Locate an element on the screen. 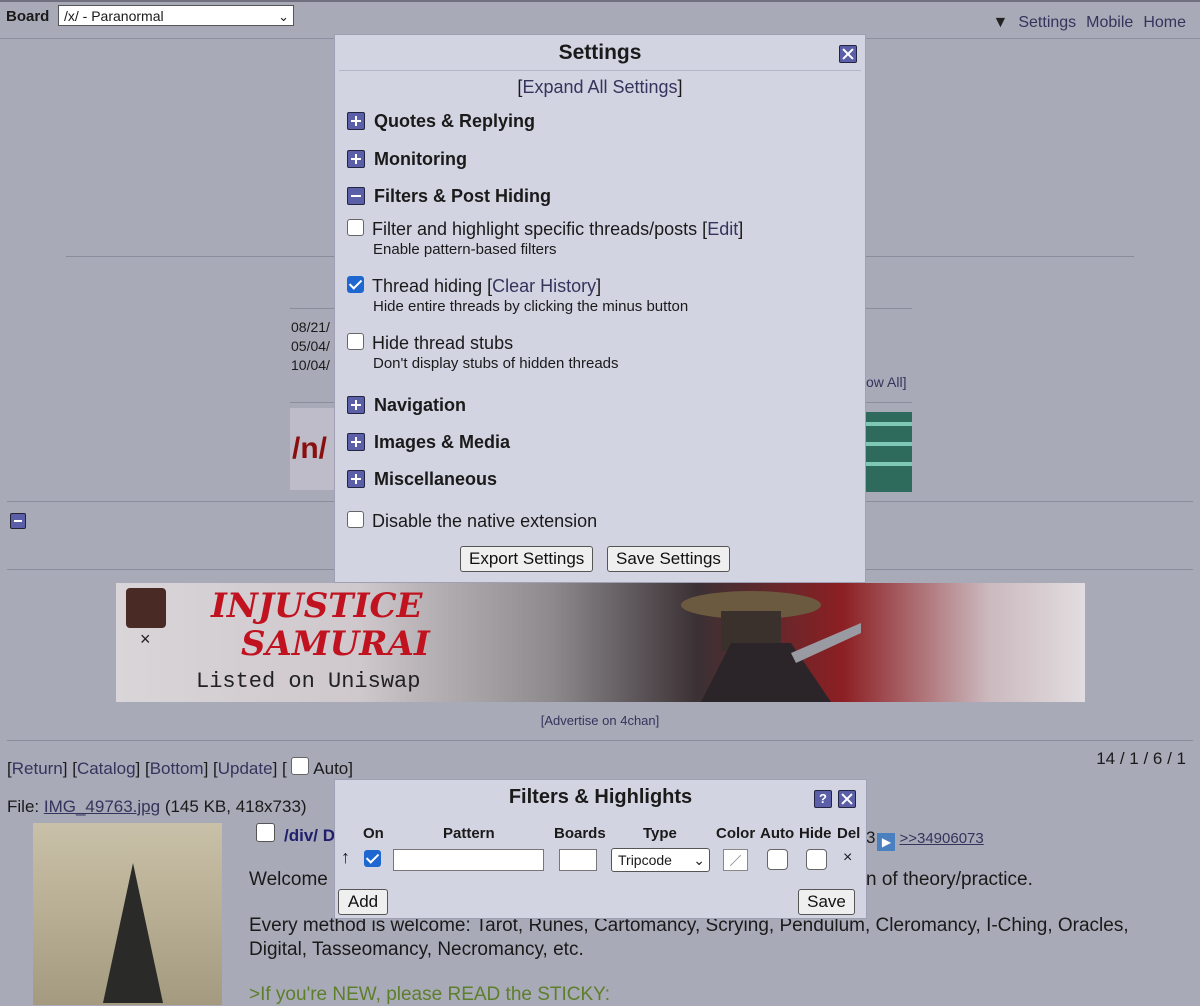 Image resolution: width=1200 pixels, height=1006 pixels. option-disable-native: Disable the native extension is located at coordinates (472, 521).